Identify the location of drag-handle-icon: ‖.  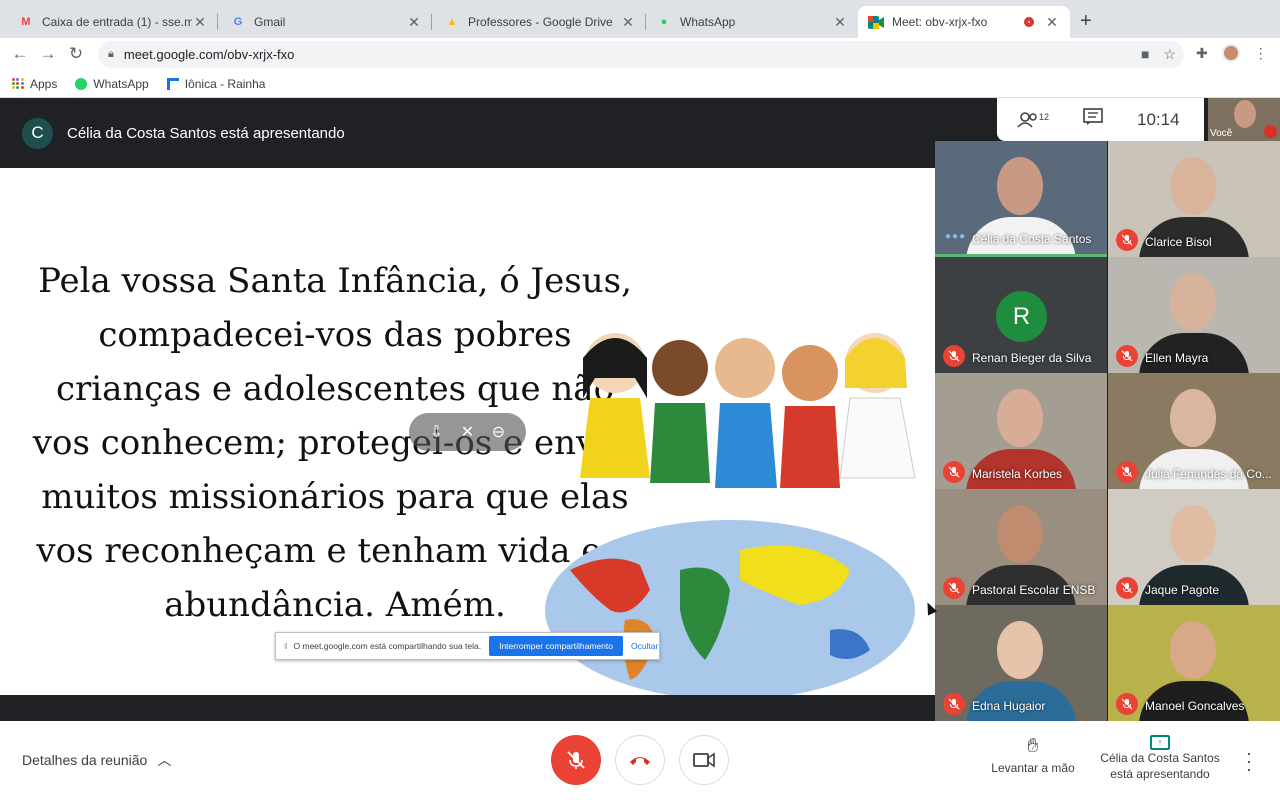
(286, 646).